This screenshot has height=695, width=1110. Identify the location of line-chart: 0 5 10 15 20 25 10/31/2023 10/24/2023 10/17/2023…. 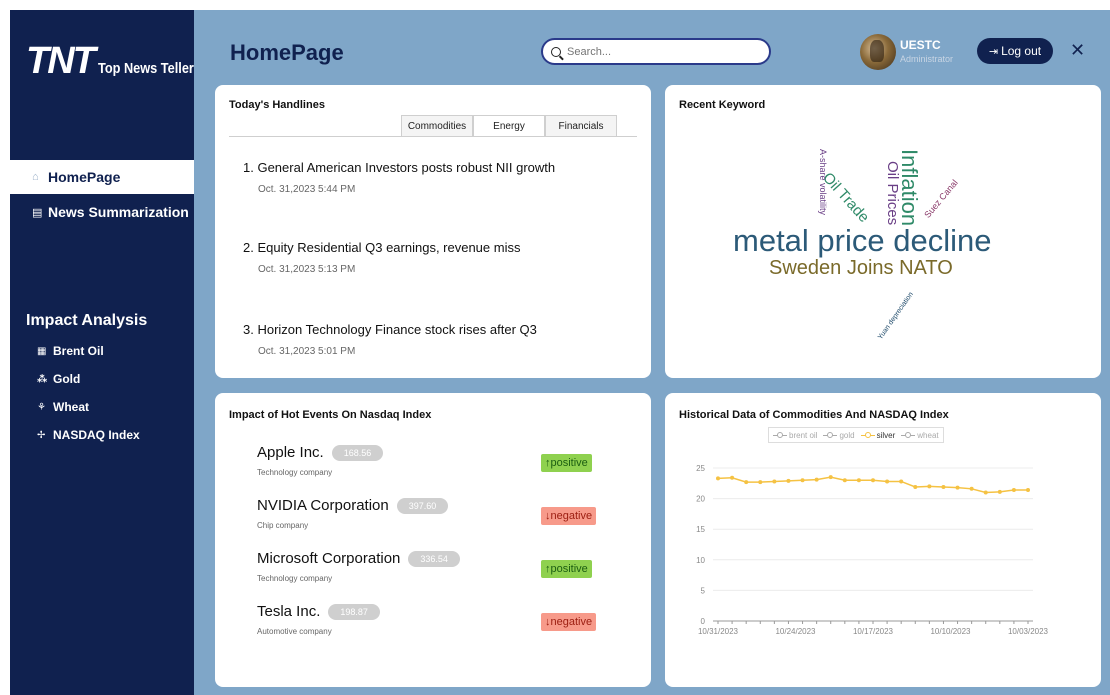
(872, 550).